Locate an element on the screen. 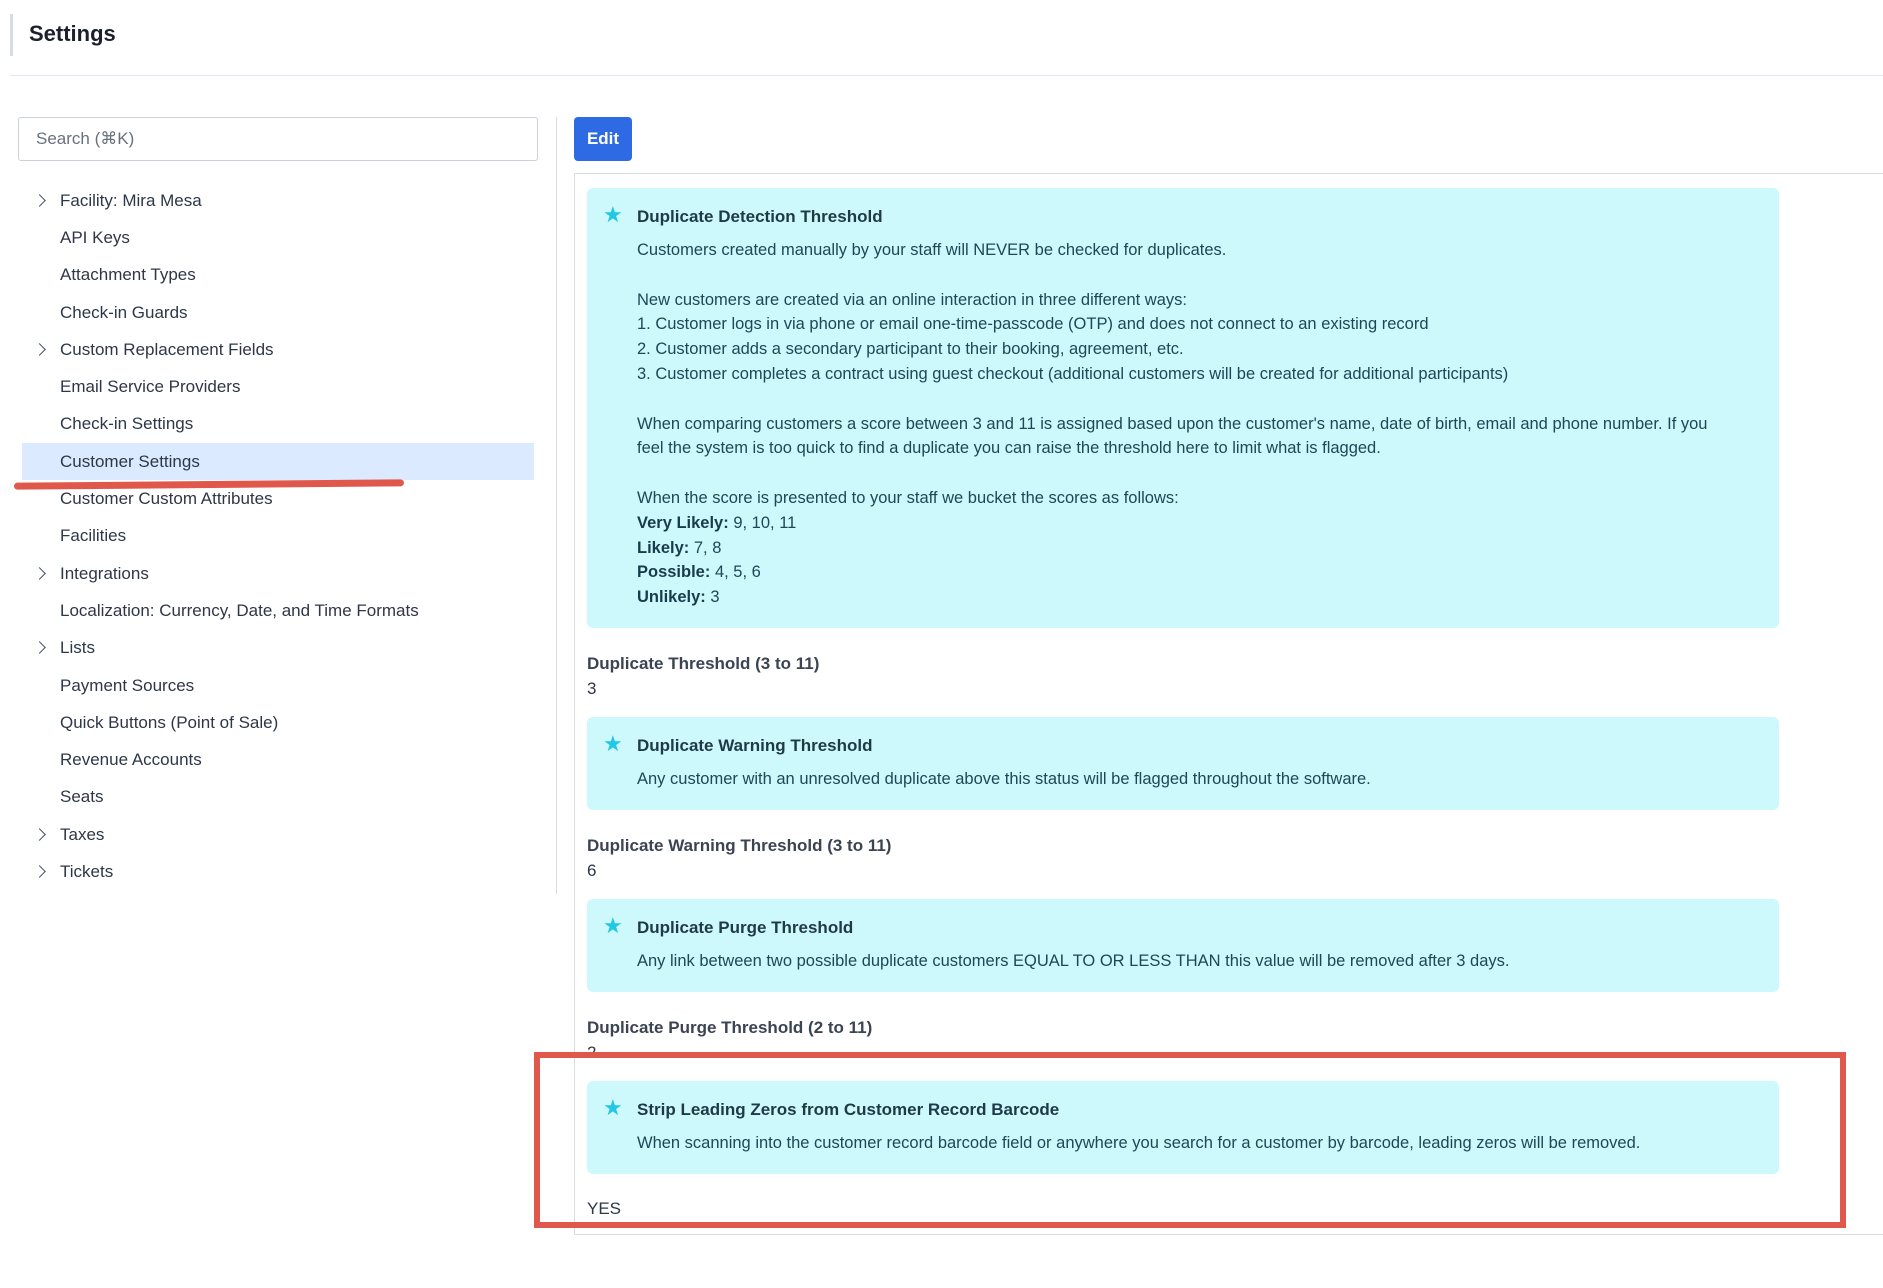 The height and width of the screenshot is (1288, 1883). sidebar-item-label: Customer Custom Attributes is located at coordinates (166, 499).